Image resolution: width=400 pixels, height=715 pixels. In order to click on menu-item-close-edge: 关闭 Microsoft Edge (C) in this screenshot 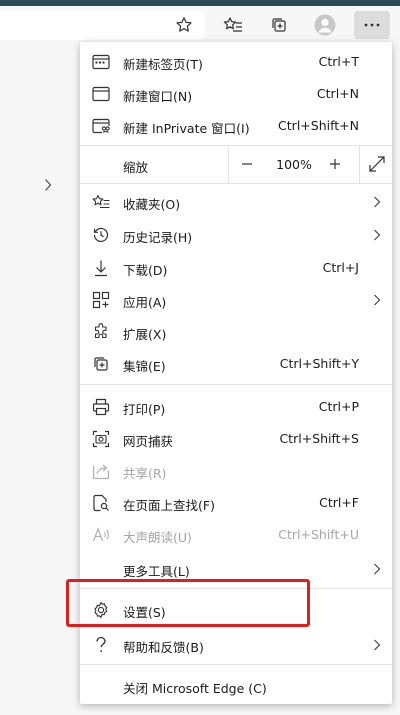, I will do `click(236, 686)`.